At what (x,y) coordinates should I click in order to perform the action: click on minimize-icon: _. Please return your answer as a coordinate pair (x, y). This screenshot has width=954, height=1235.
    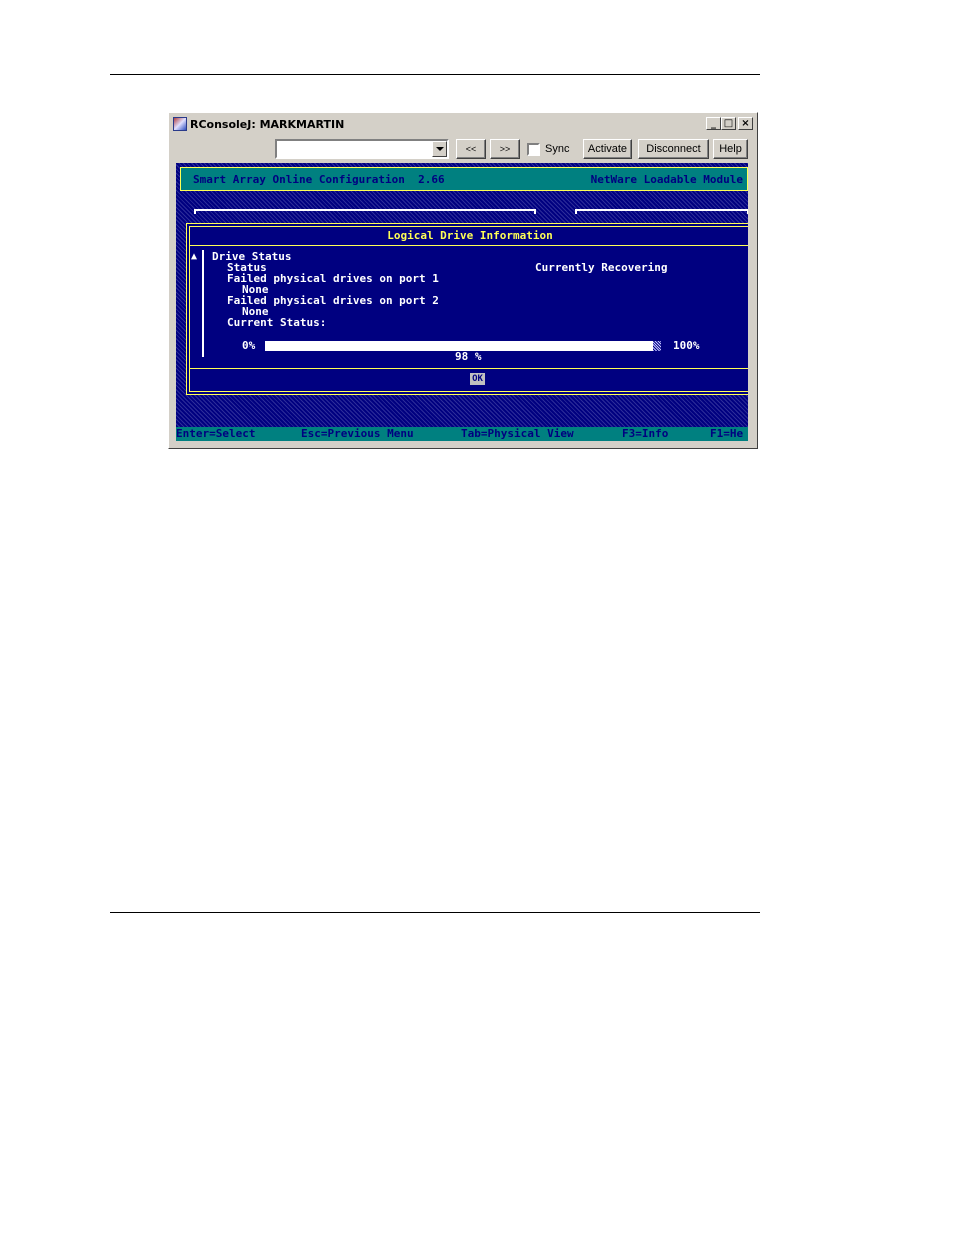
    Looking at the image, I should click on (713, 123).